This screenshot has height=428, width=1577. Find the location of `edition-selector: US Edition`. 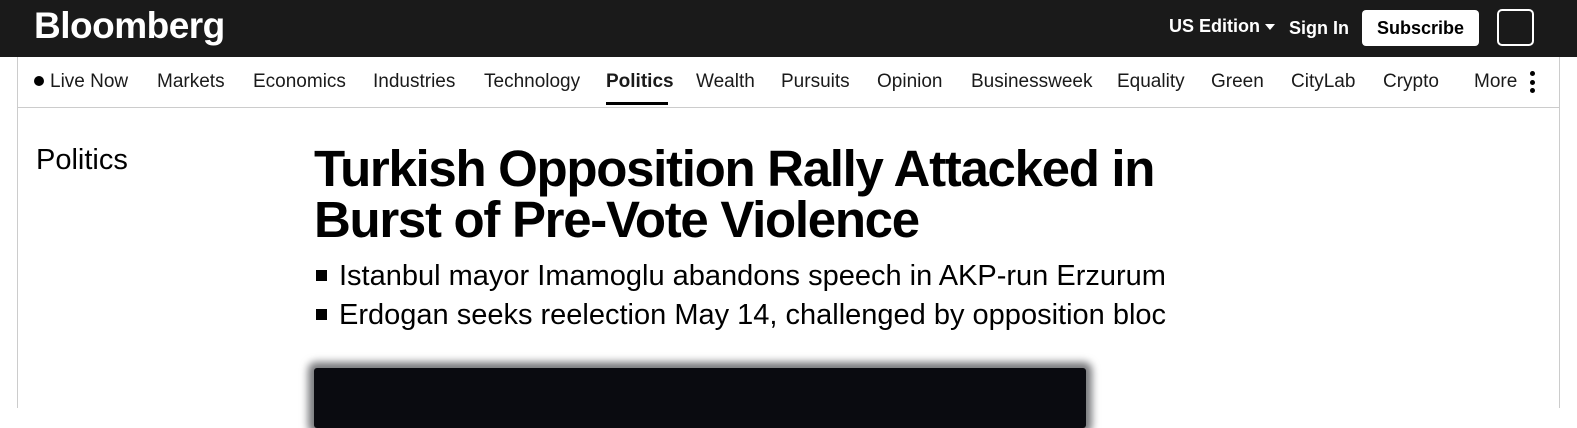

edition-selector: US Edition is located at coordinates (1222, 26).